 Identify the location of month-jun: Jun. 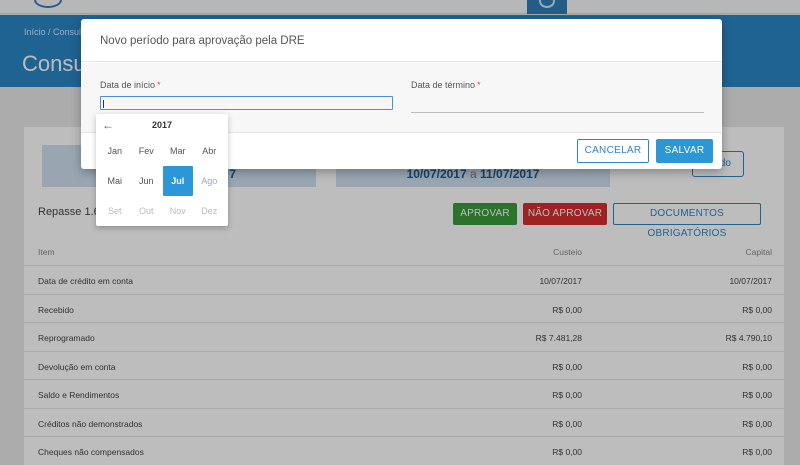
(147, 181).